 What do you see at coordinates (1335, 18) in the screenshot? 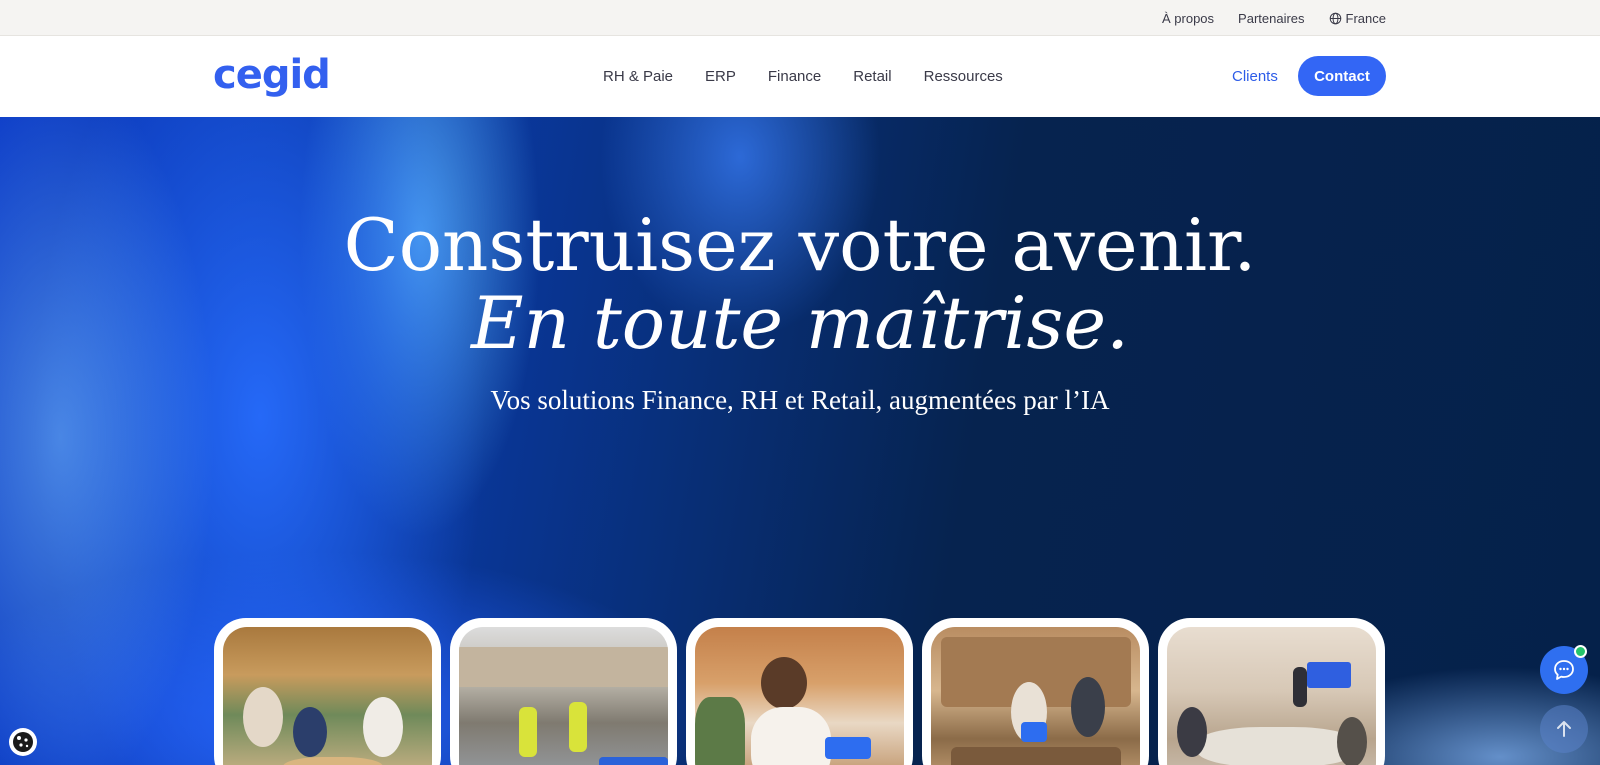
I see `globe-icon` at bounding box center [1335, 18].